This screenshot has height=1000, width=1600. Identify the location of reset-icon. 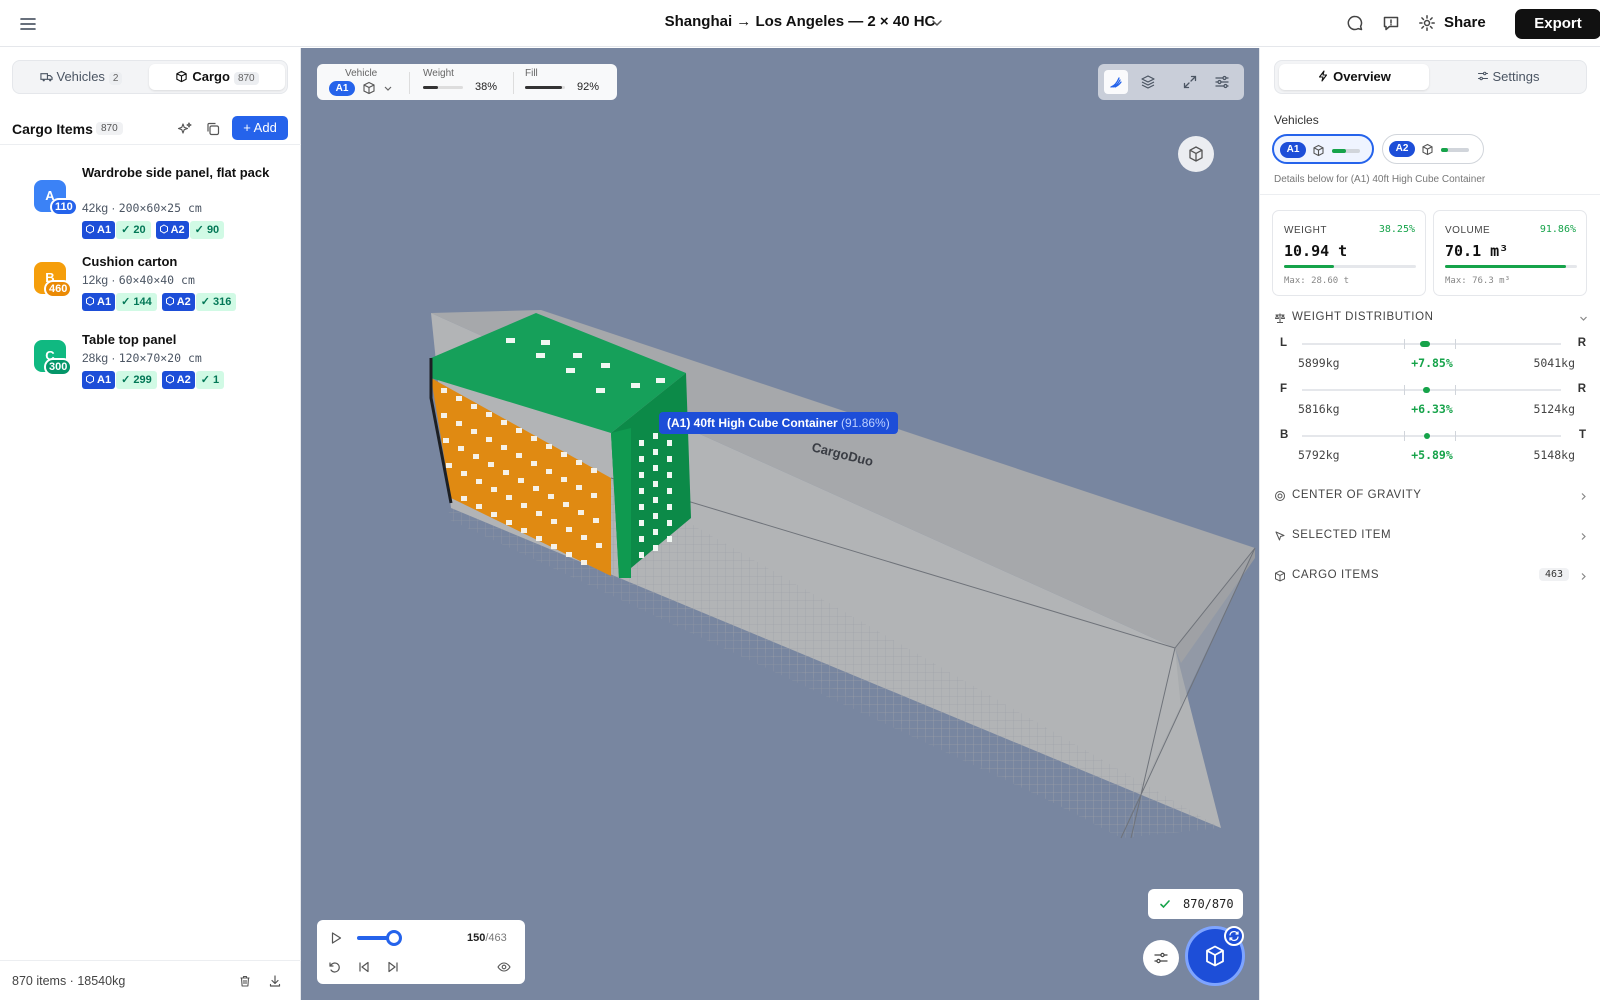
(334, 967).